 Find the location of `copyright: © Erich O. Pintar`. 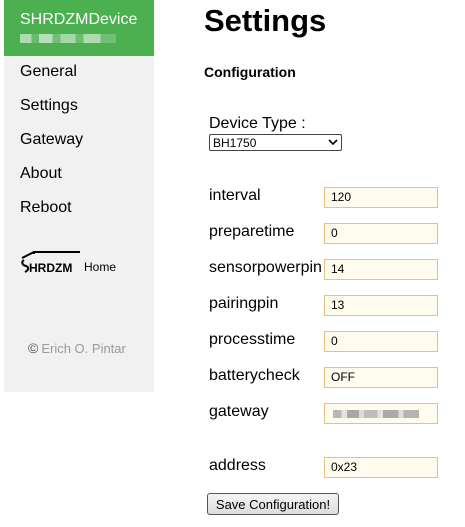

copyright: © Erich O. Pintar is located at coordinates (77, 348).